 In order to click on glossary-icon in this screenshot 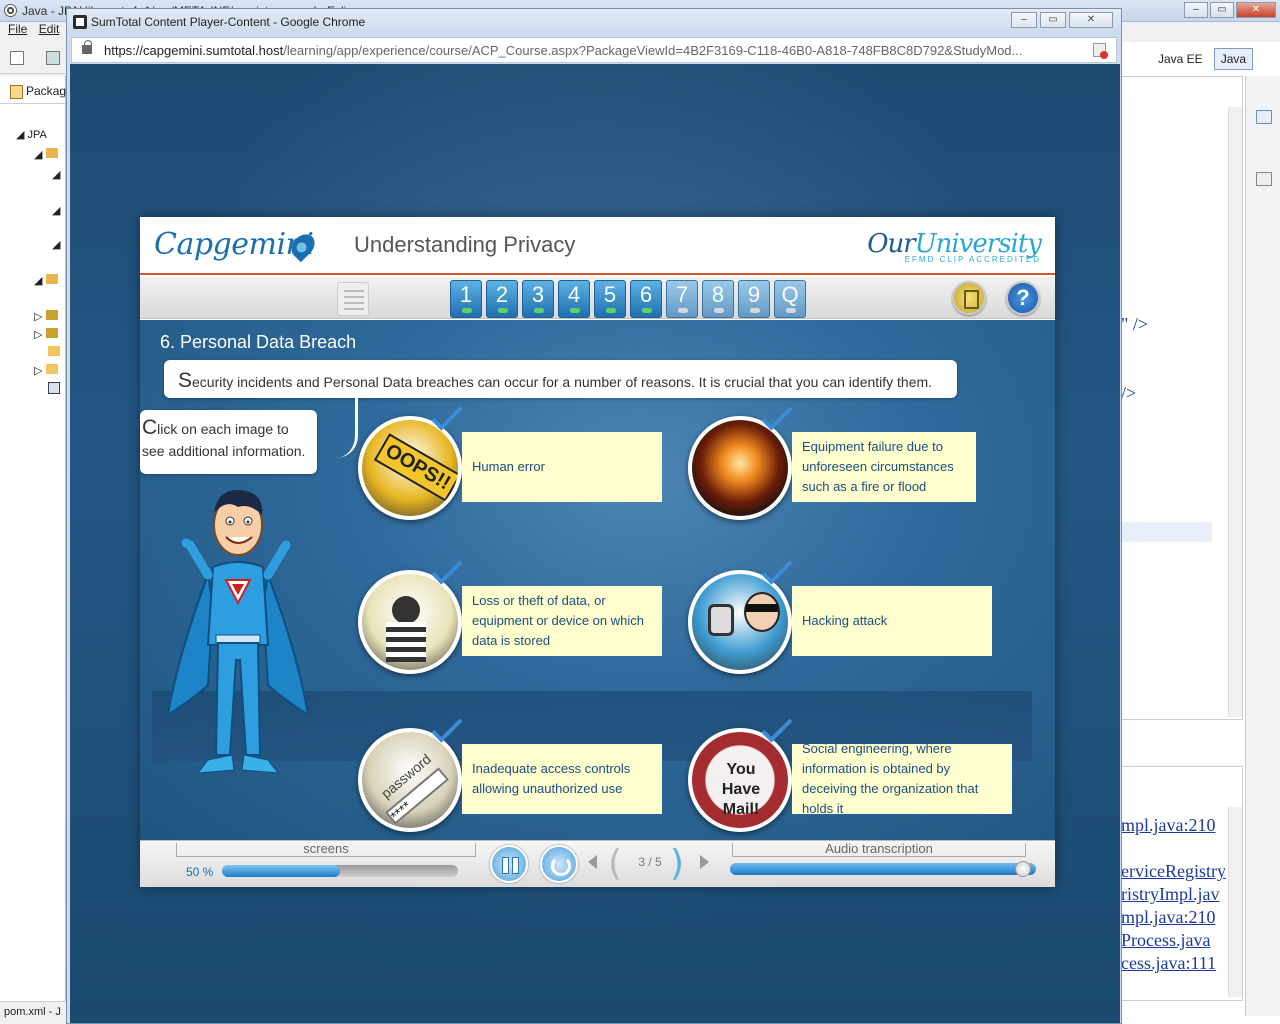, I will do `click(969, 298)`.